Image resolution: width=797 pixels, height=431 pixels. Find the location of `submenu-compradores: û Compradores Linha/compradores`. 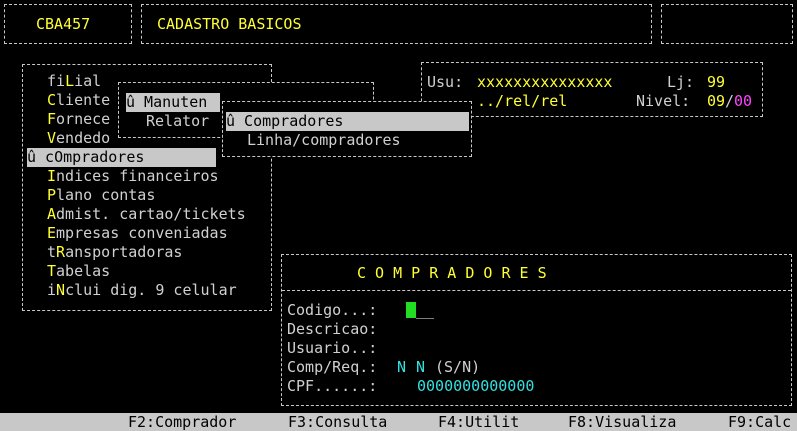

submenu-compradores: û Compradores Linha/compradores is located at coordinates (347, 129).